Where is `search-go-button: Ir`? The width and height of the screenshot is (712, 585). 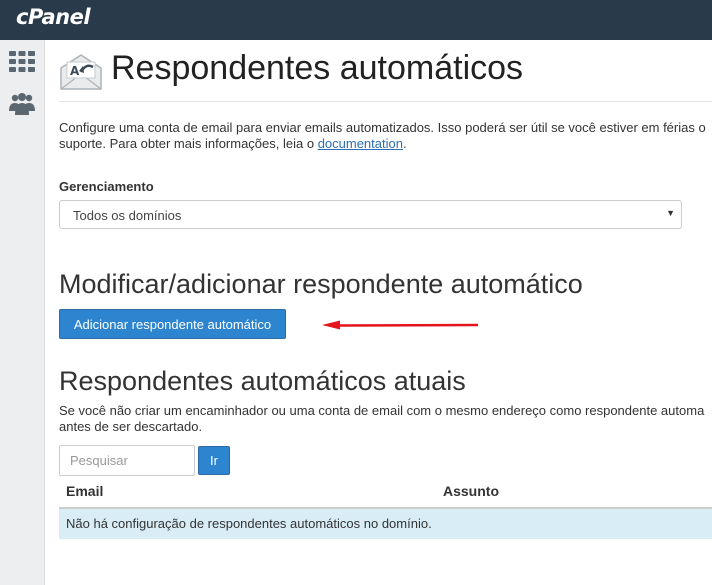 search-go-button: Ir is located at coordinates (214, 460).